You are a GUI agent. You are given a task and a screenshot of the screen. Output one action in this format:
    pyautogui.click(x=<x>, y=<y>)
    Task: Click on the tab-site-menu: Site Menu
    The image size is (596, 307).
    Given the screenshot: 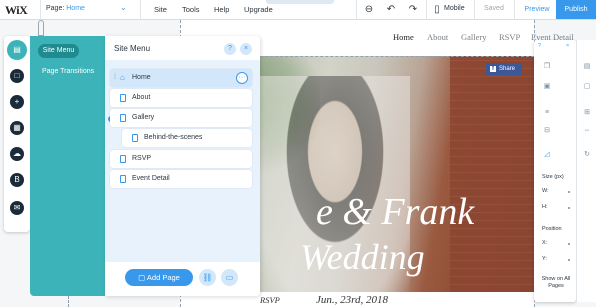 What is the action you would take?
    pyautogui.click(x=58, y=51)
    